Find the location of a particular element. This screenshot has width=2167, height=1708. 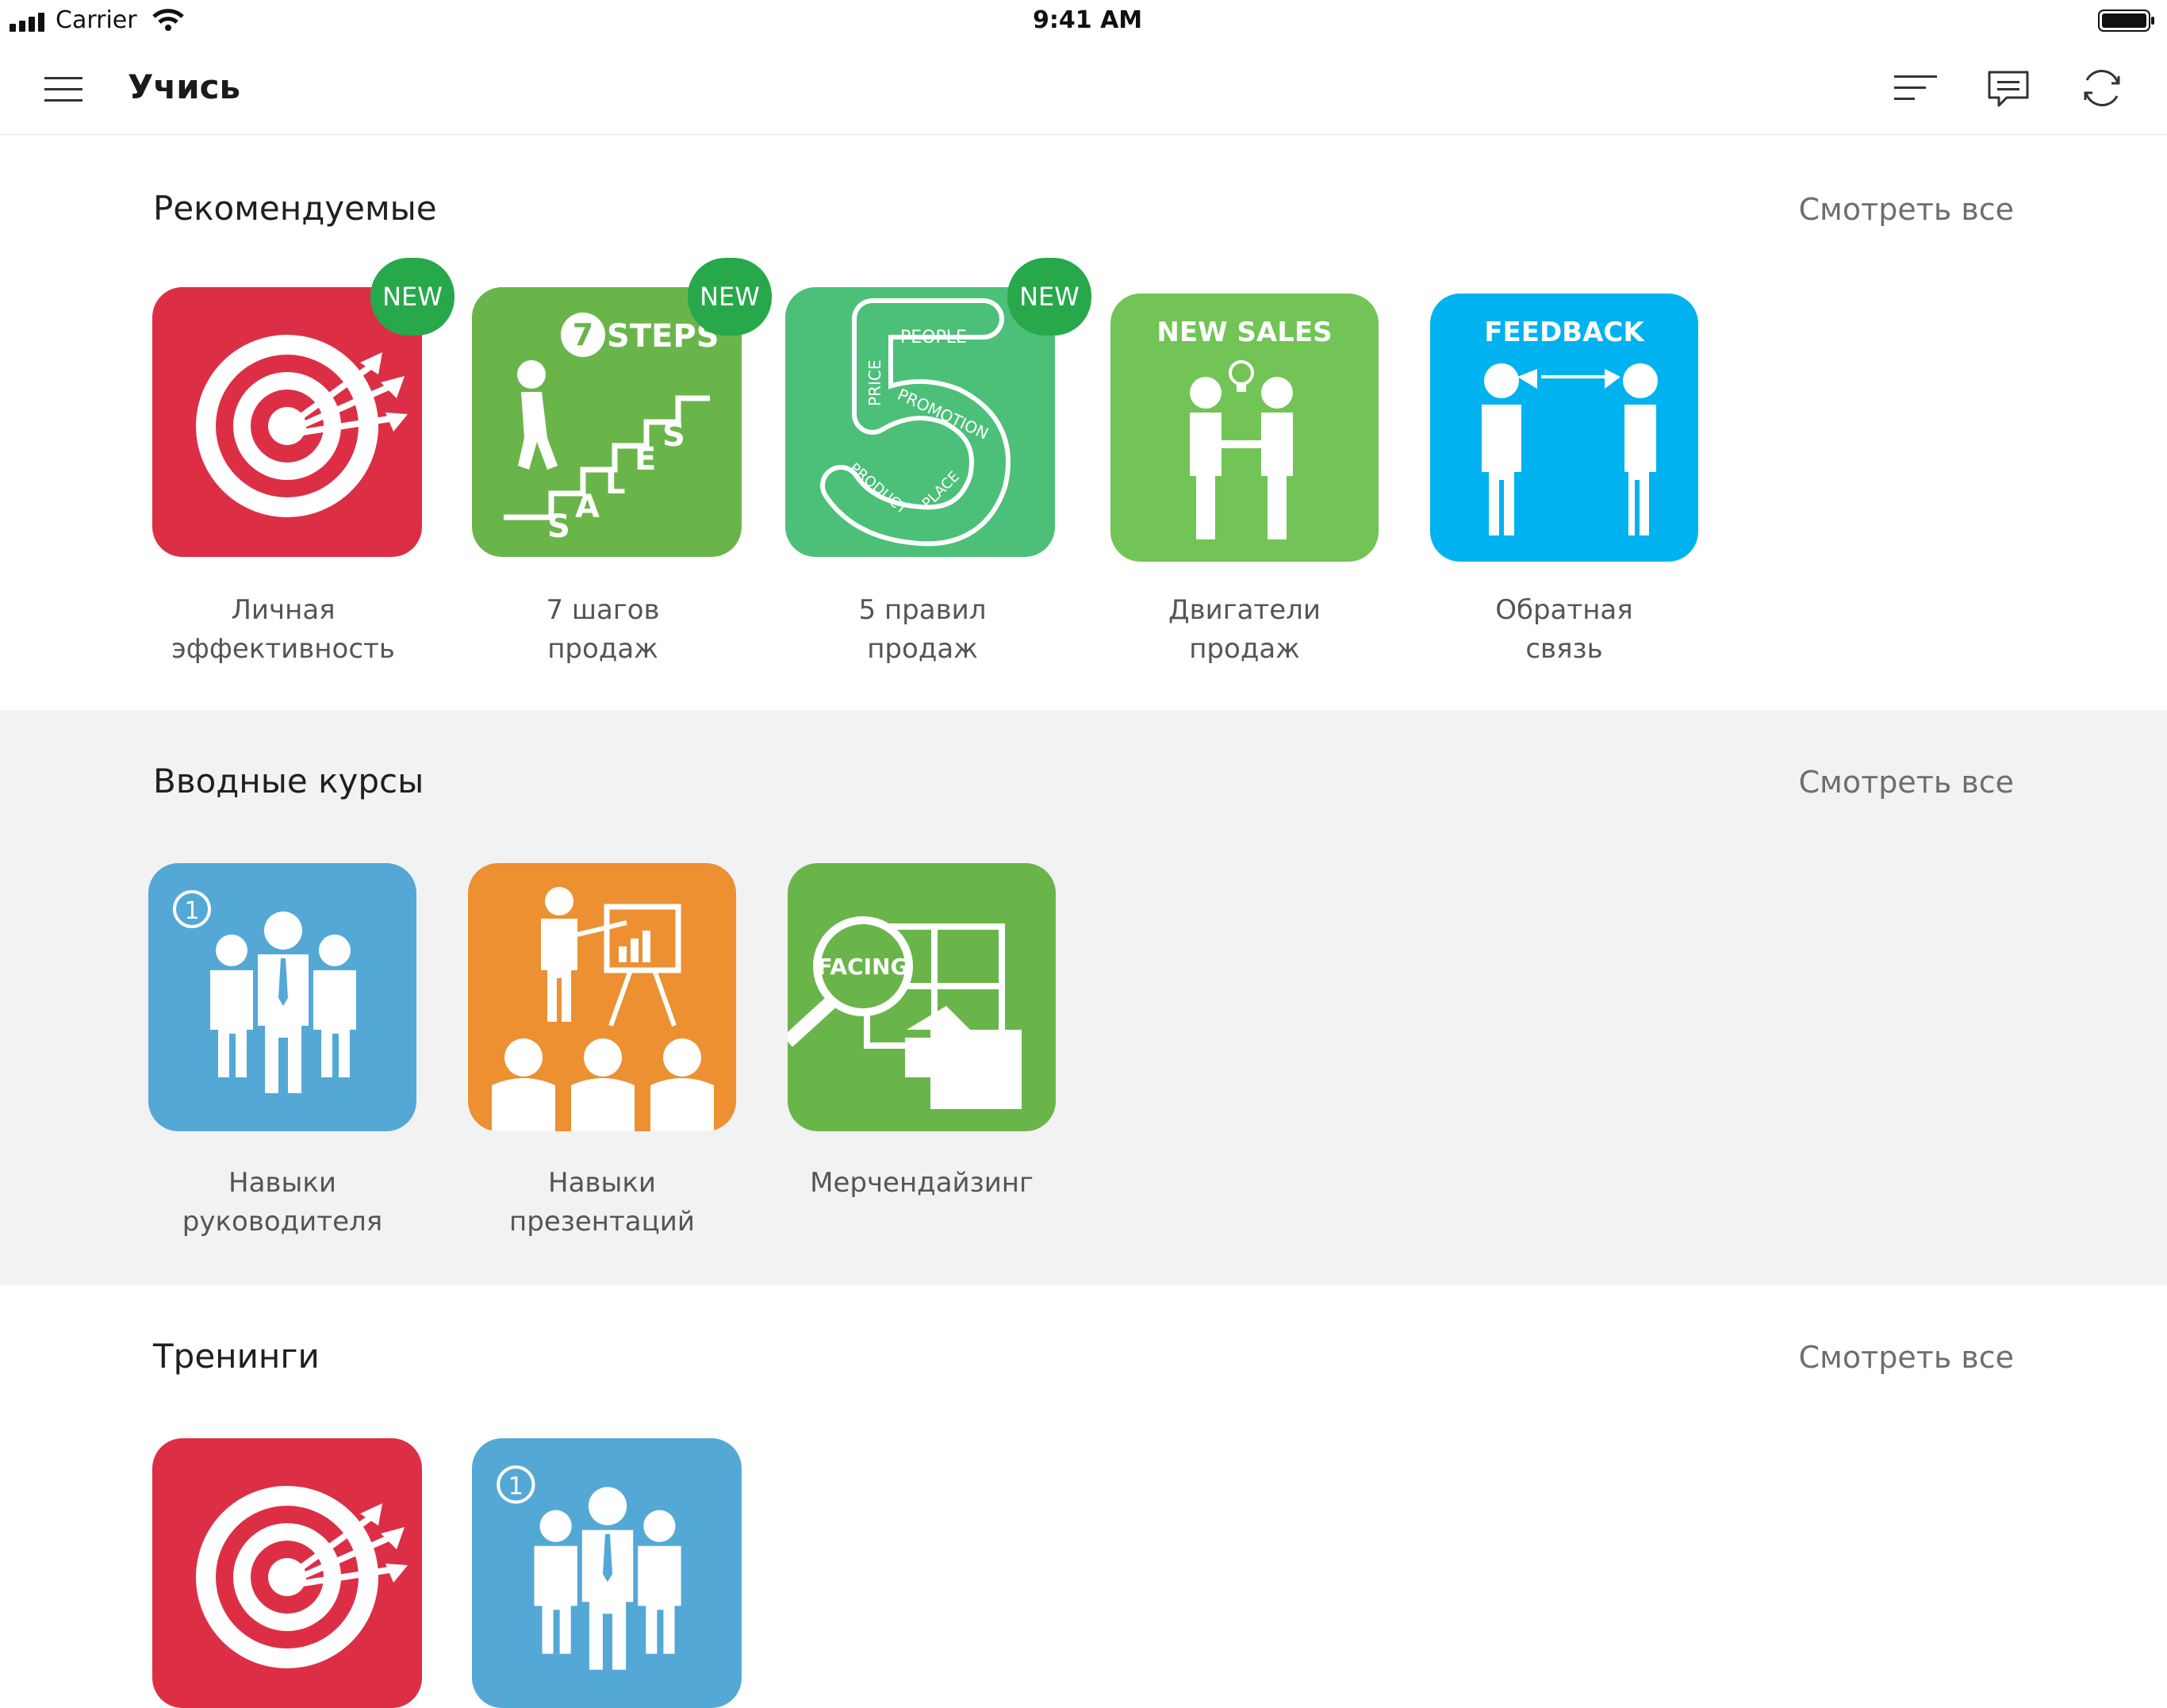

refresh-icon is located at coordinates (2102, 88).